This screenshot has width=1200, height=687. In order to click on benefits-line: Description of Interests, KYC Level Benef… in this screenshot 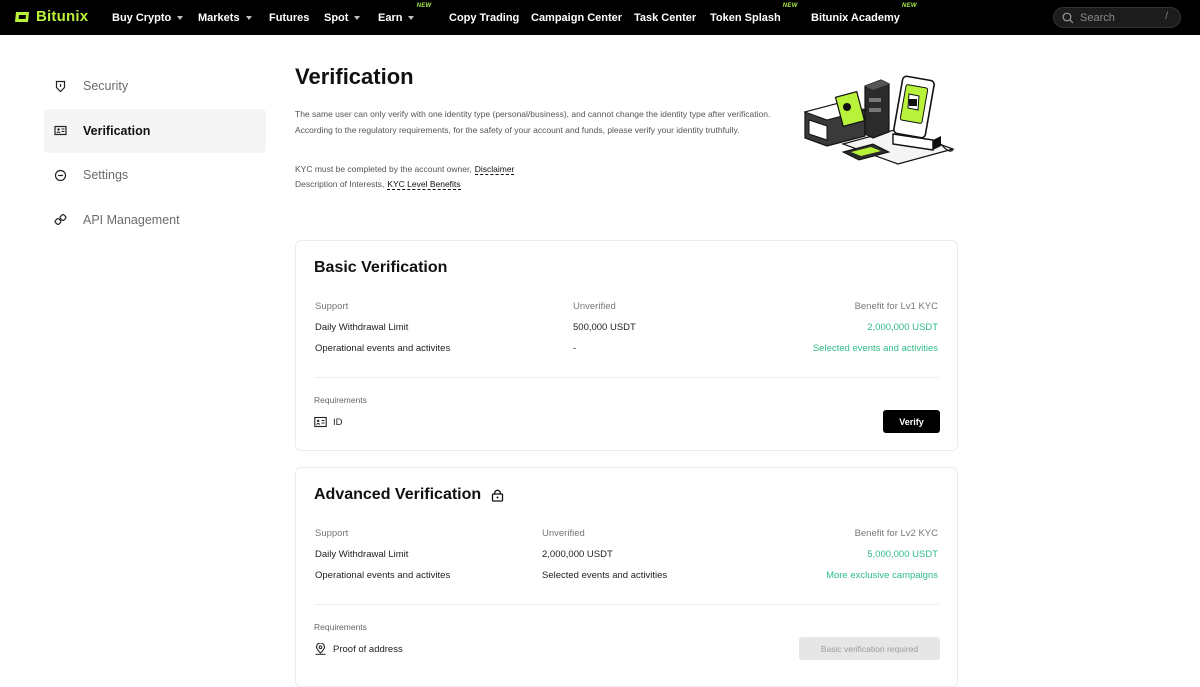, I will do `click(404, 184)`.